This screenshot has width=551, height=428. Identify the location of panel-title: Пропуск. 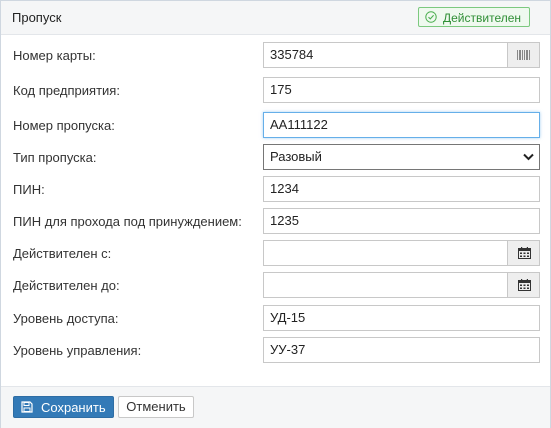
(37, 17).